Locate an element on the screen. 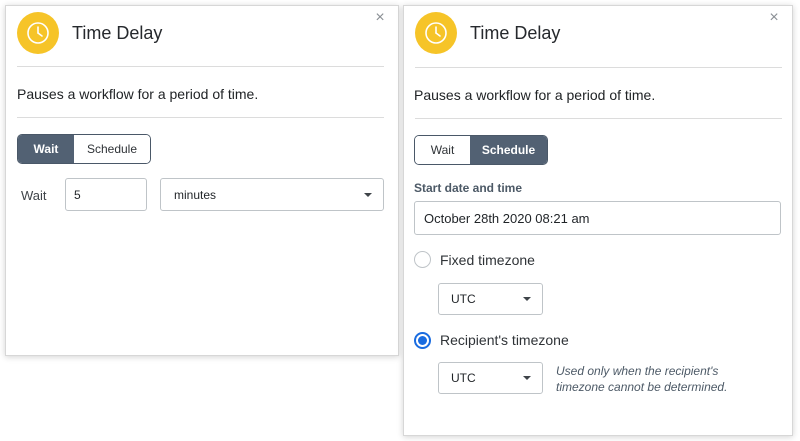  start-datetime-value: October 28th 2020 08:21 am is located at coordinates (507, 218).